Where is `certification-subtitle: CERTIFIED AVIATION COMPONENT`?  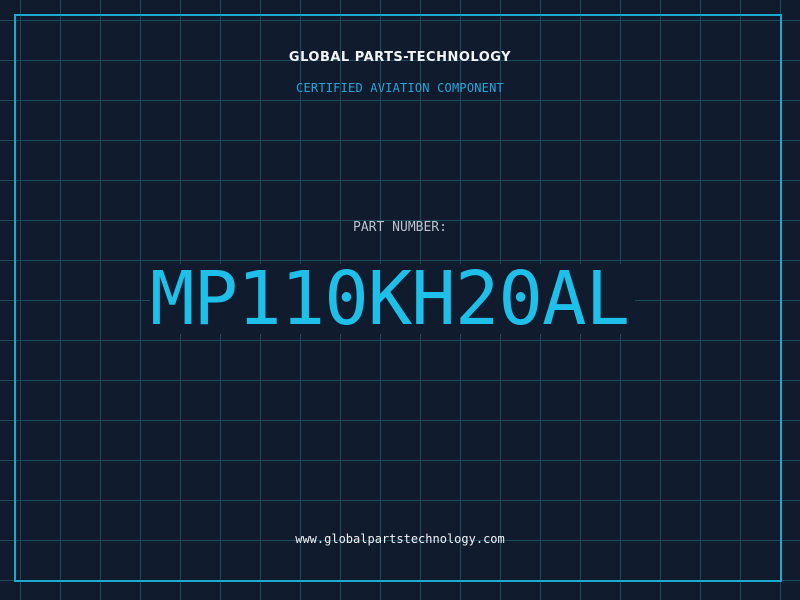 certification-subtitle: CERTIFIED AVIATION COMPONENT is located at coordinates (400, 88).